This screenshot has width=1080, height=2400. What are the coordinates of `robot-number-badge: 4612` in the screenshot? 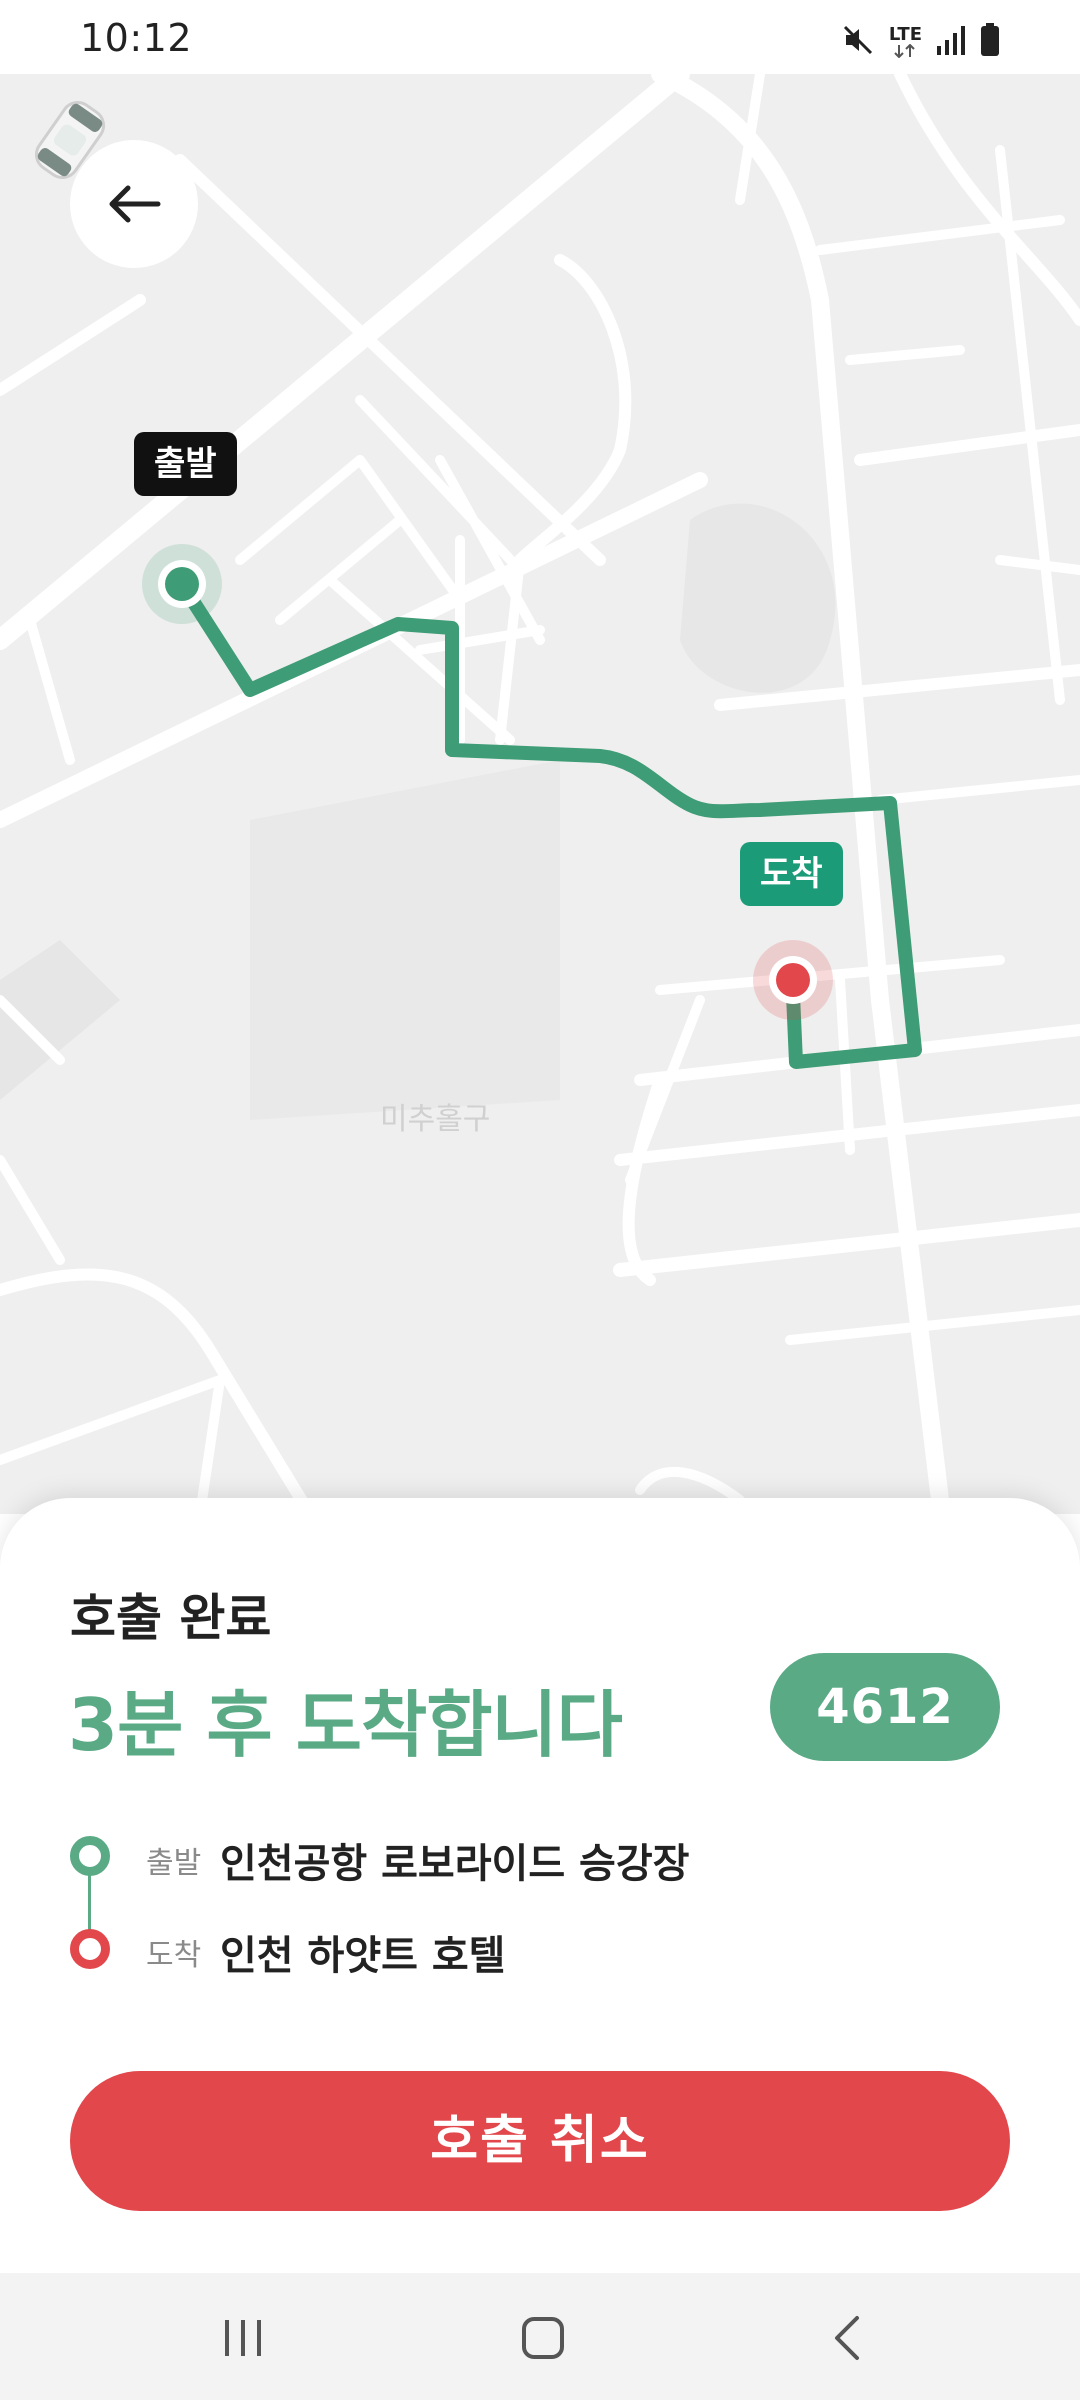 It's located at (885, 1707).